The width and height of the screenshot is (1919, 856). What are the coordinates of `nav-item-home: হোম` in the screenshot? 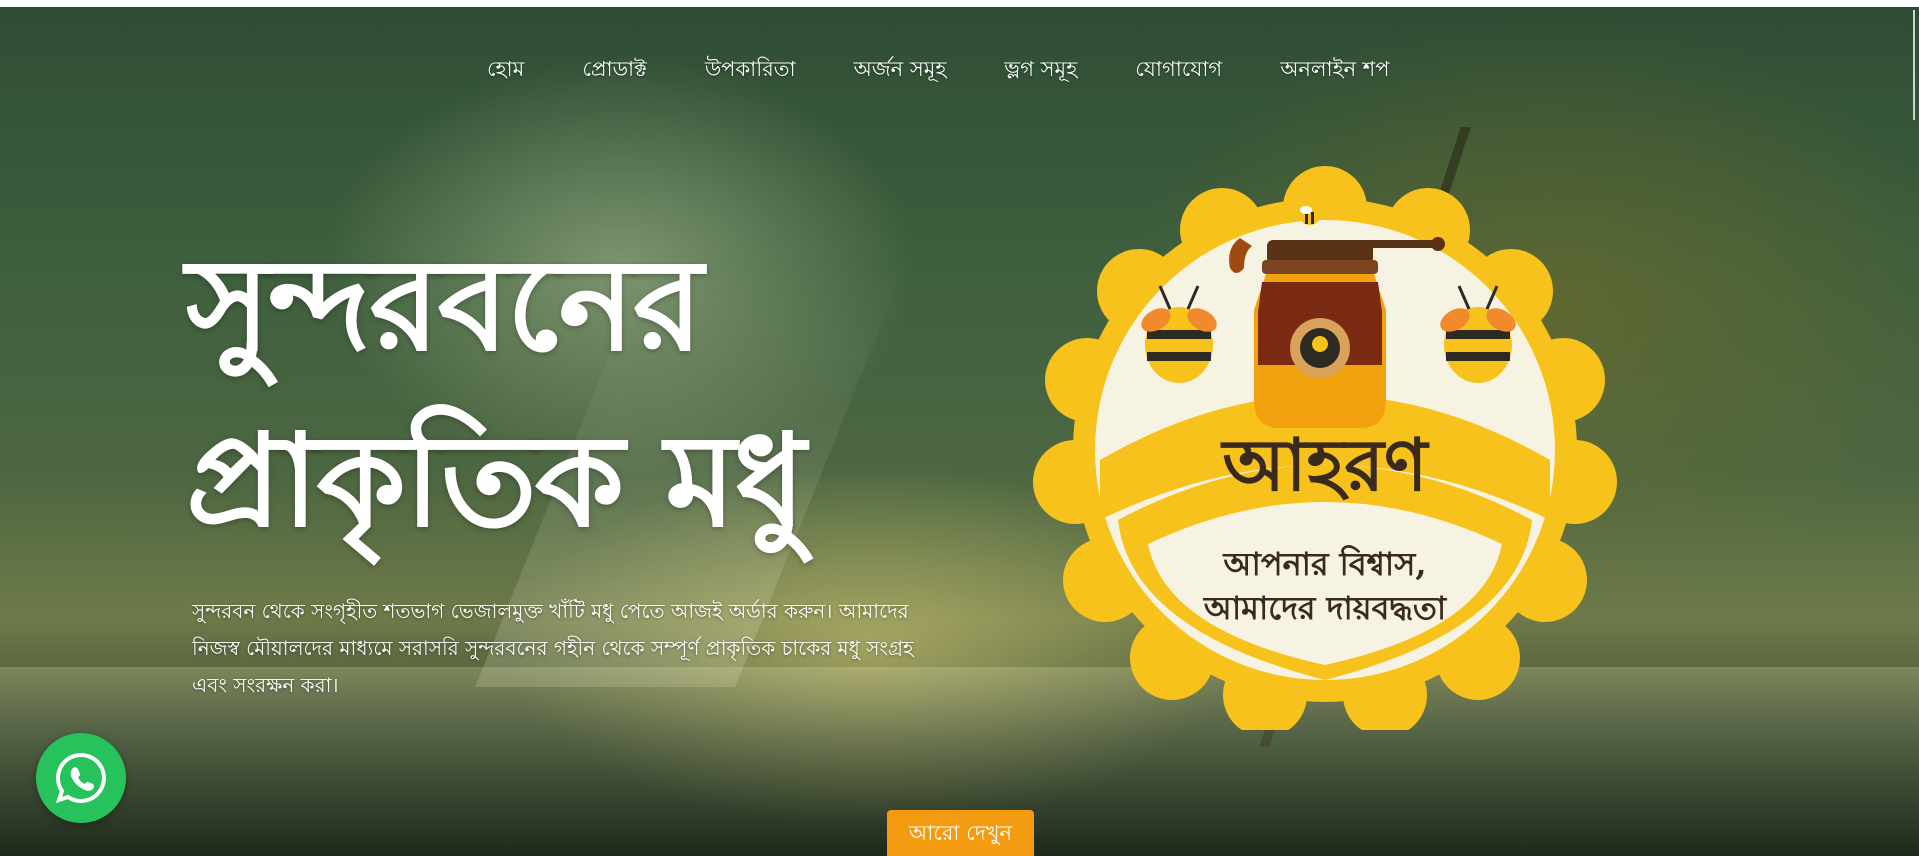 It's located at (505, 70).